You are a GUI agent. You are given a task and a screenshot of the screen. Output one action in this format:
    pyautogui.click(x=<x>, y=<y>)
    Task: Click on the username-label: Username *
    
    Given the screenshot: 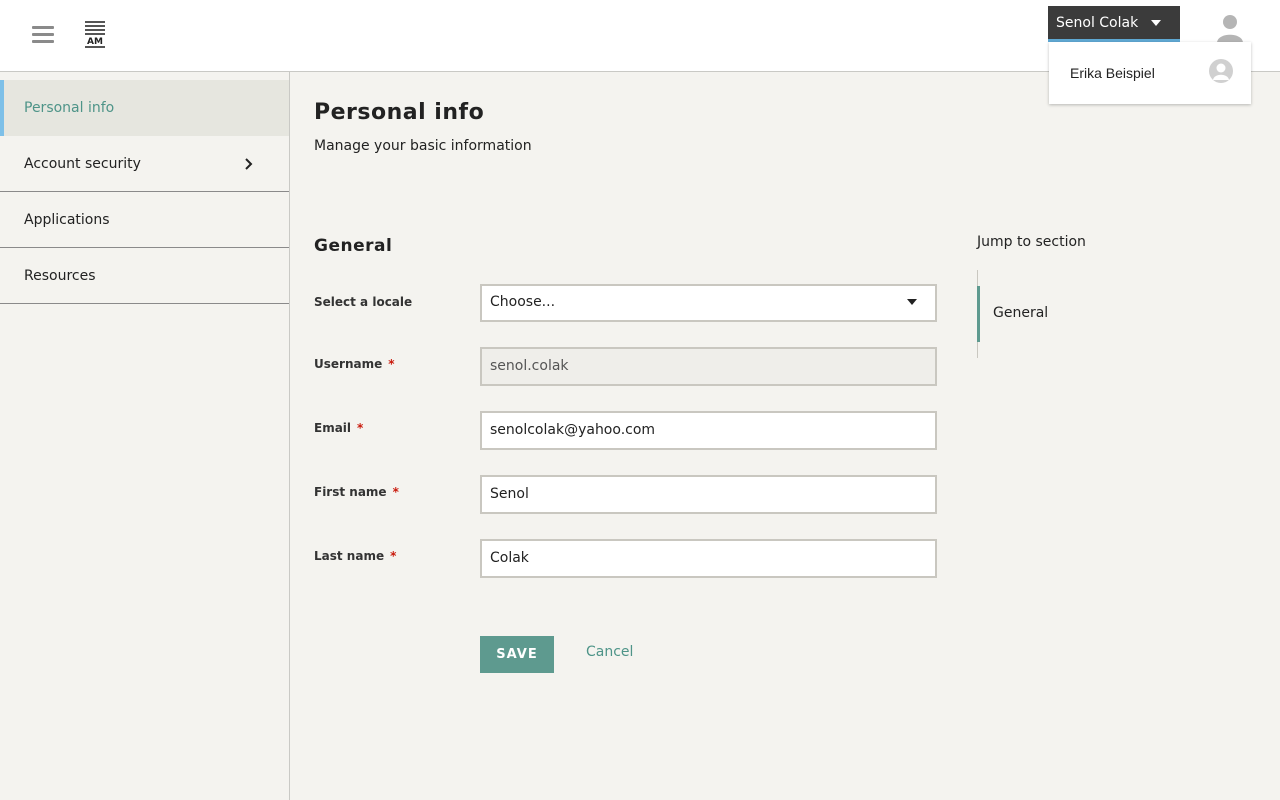 What is the action you would take?
    pyautogui.click(x=354, y=364)
    